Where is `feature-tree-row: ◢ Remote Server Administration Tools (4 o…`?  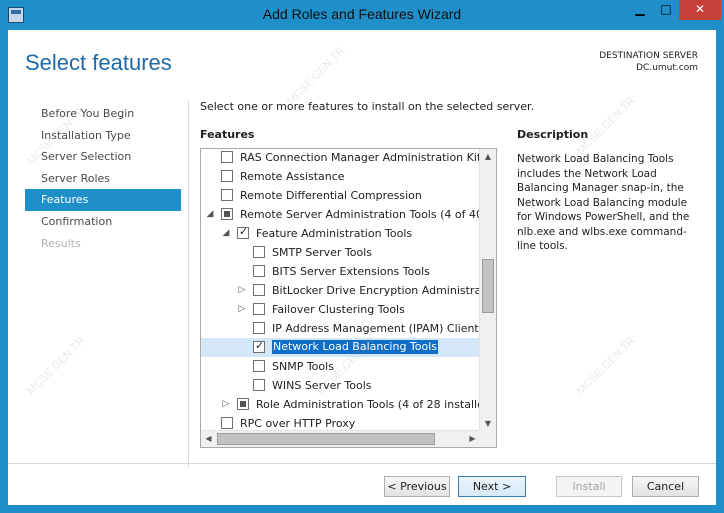 feature-tree-row: ◢ Remote Server Administration Tools (4 o… is located at coordinates (340, 214).